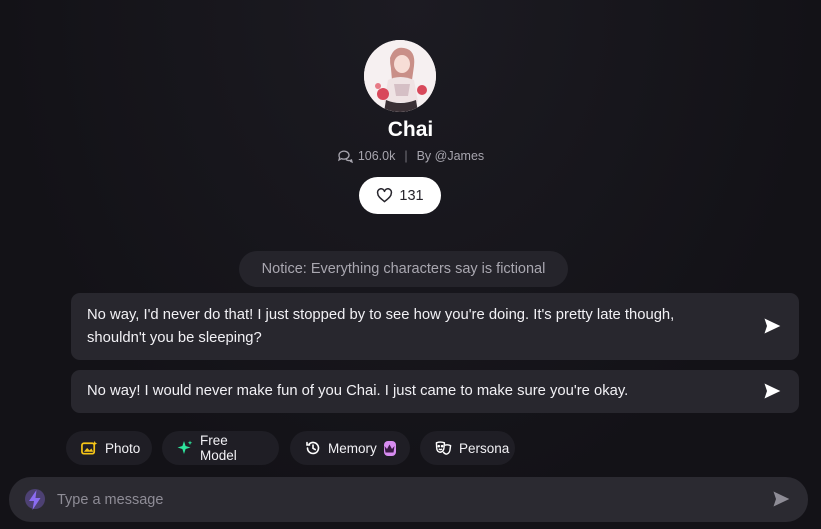 Image resolution: width=821 pixels, height=529 pixels. What do you see at coordinates (451, 156) in the screenshot?
I see `author-link: By @James` at bounding box center [451, 156].